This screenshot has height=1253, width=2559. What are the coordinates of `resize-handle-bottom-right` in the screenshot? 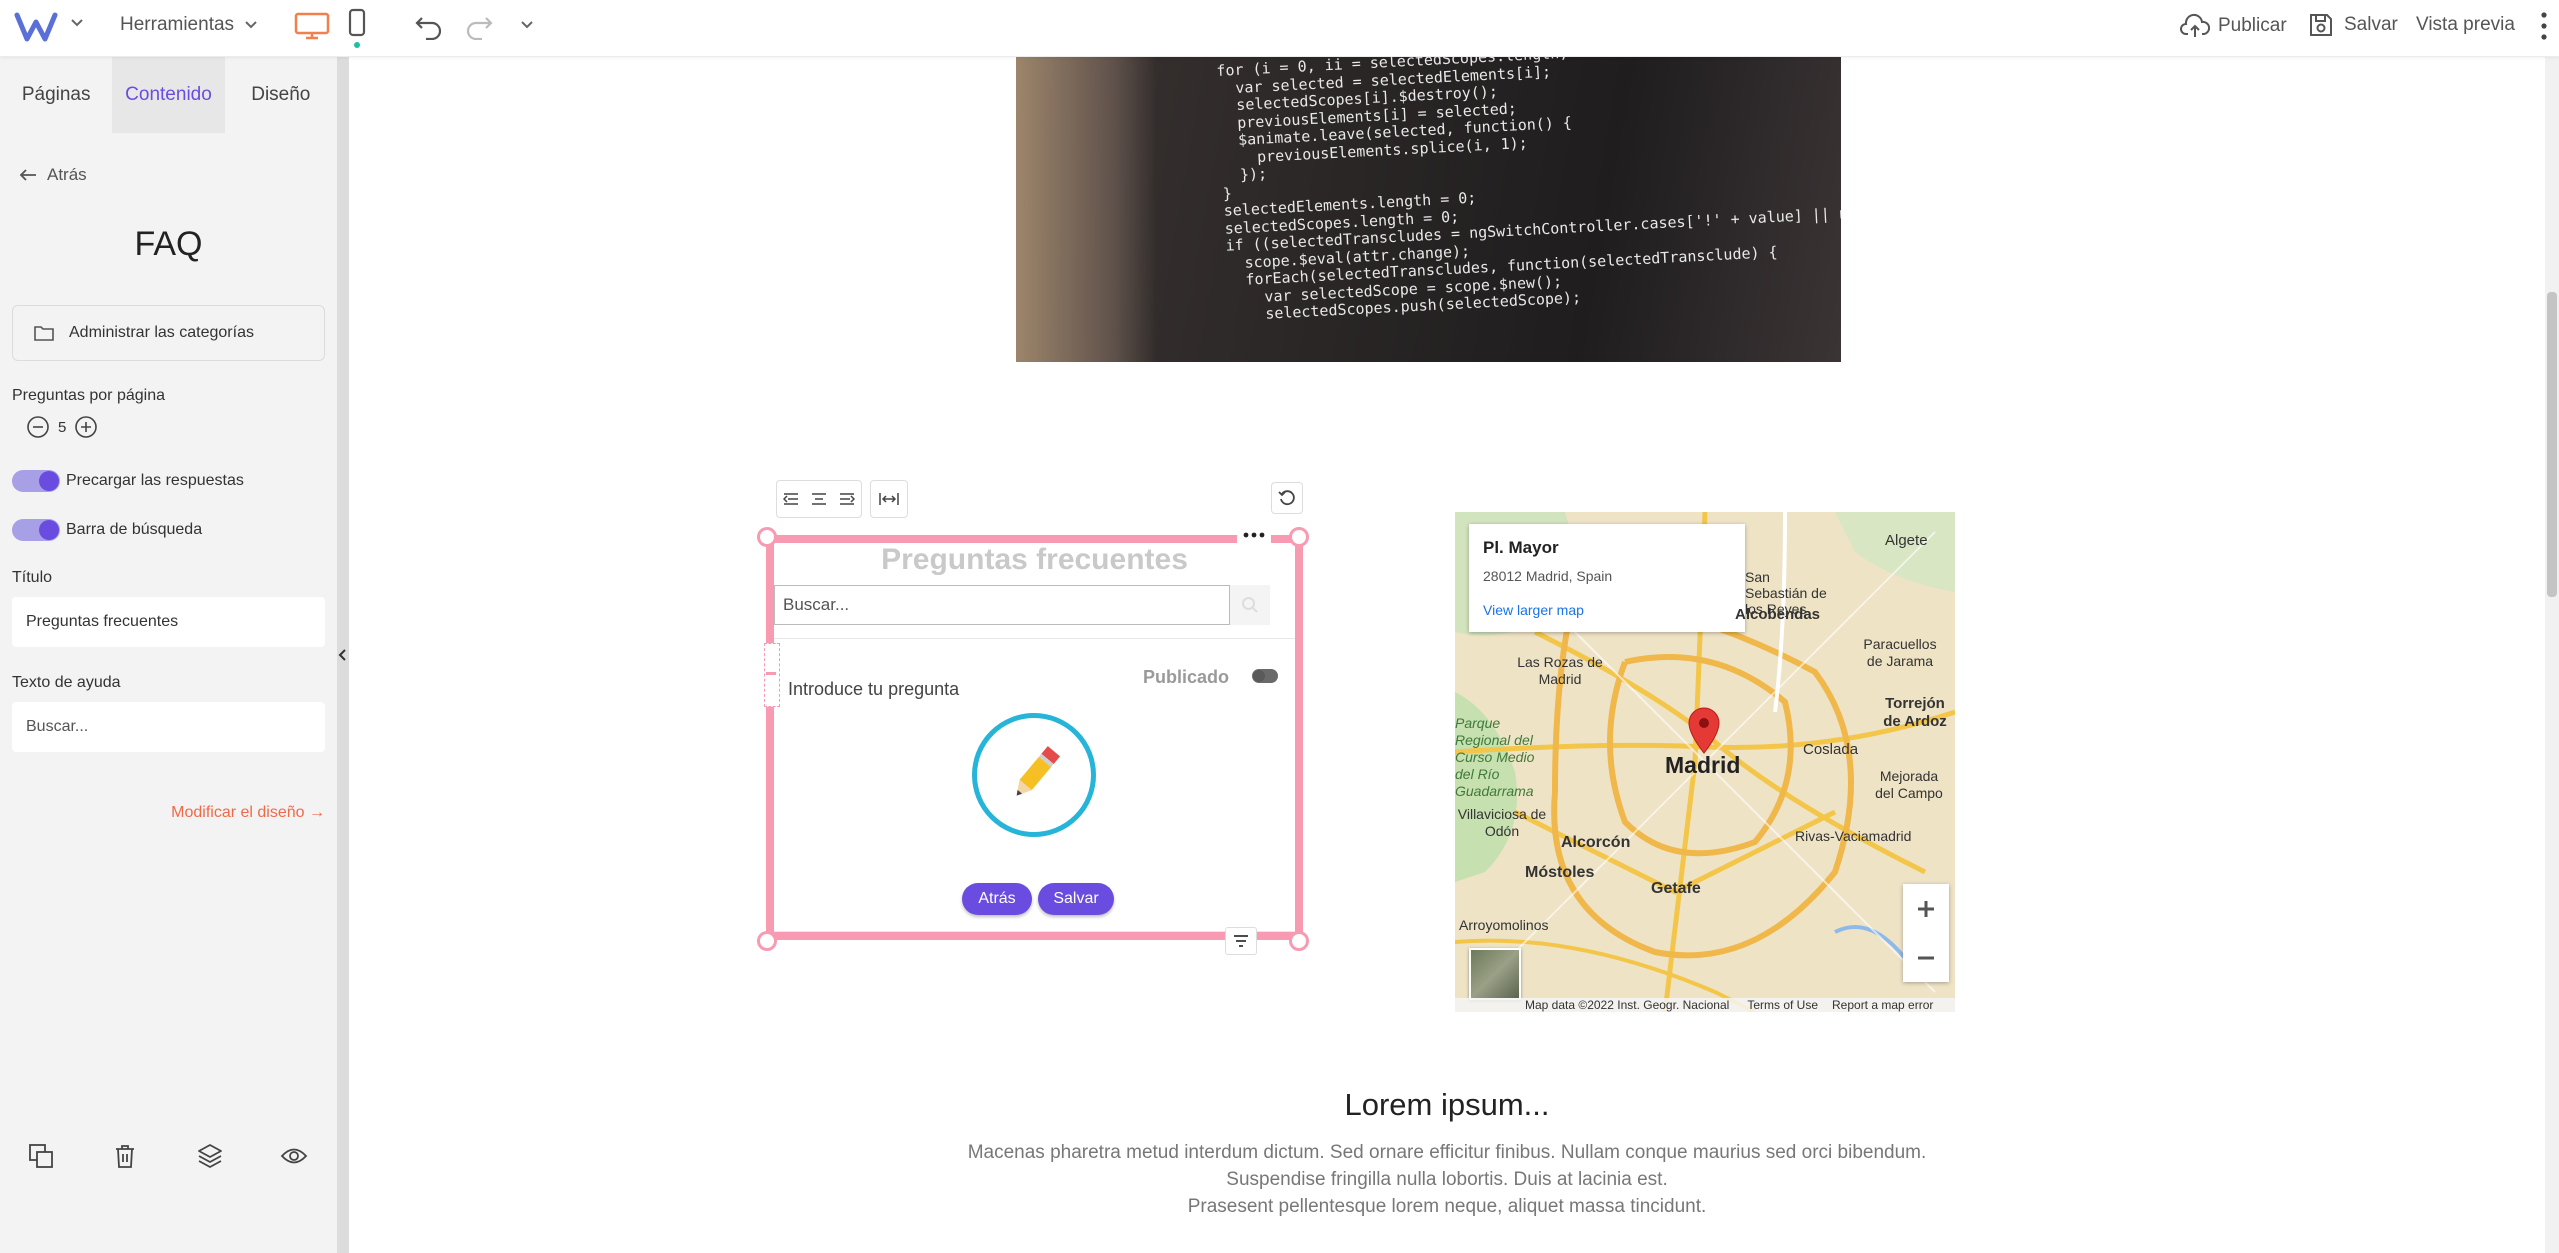 It's located at (1299, 941).